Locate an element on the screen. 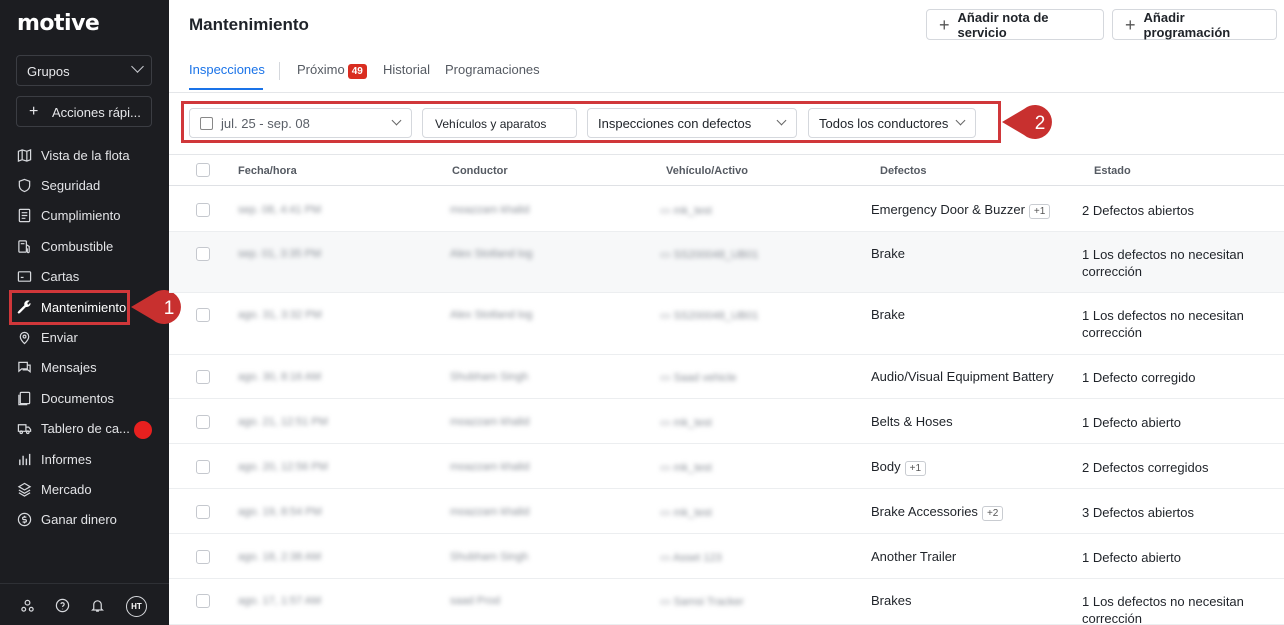  defect-name: Brake is located at coordinates (888, 314).